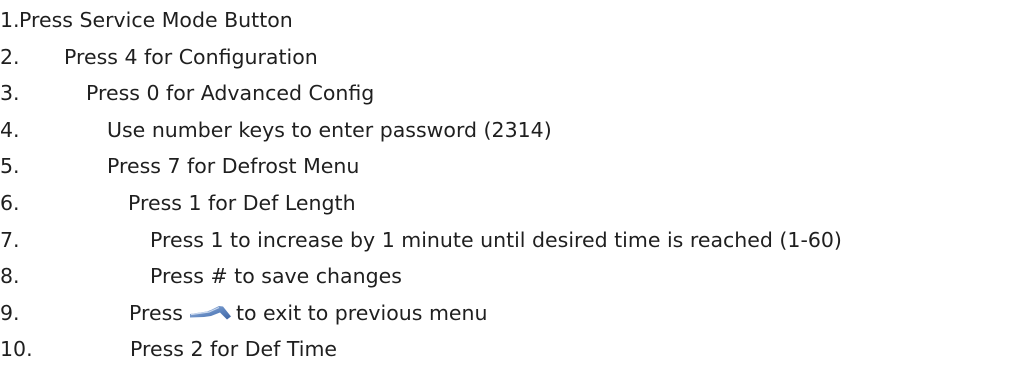 The image size is (1014, 384). Describe the element at coordinates (191, 56) in the screenshot. I see `step-text: Press 4 for Configuration` at that location.